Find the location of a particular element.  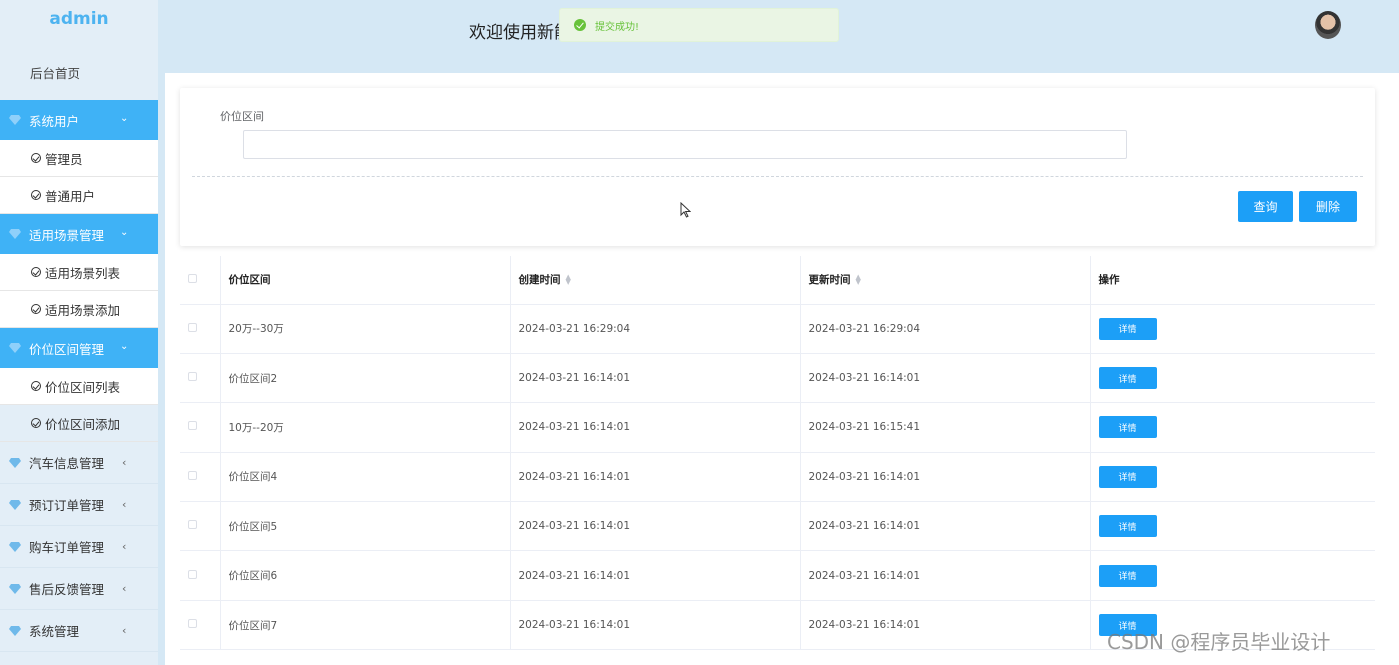

sidebar-item-system: 系统管理 ‹ is located at coordinates (79, 631).